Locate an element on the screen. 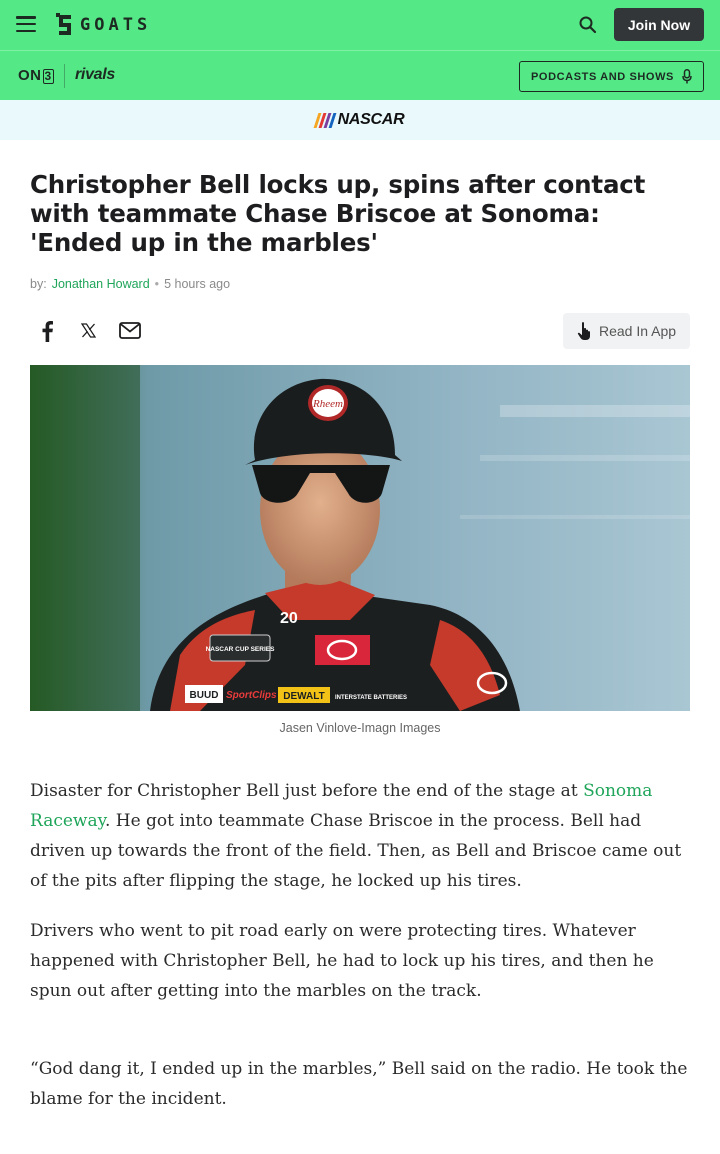 The width and height of the screenshot is (720, 1154). by-label: by: is located at coordinates (38, 284).